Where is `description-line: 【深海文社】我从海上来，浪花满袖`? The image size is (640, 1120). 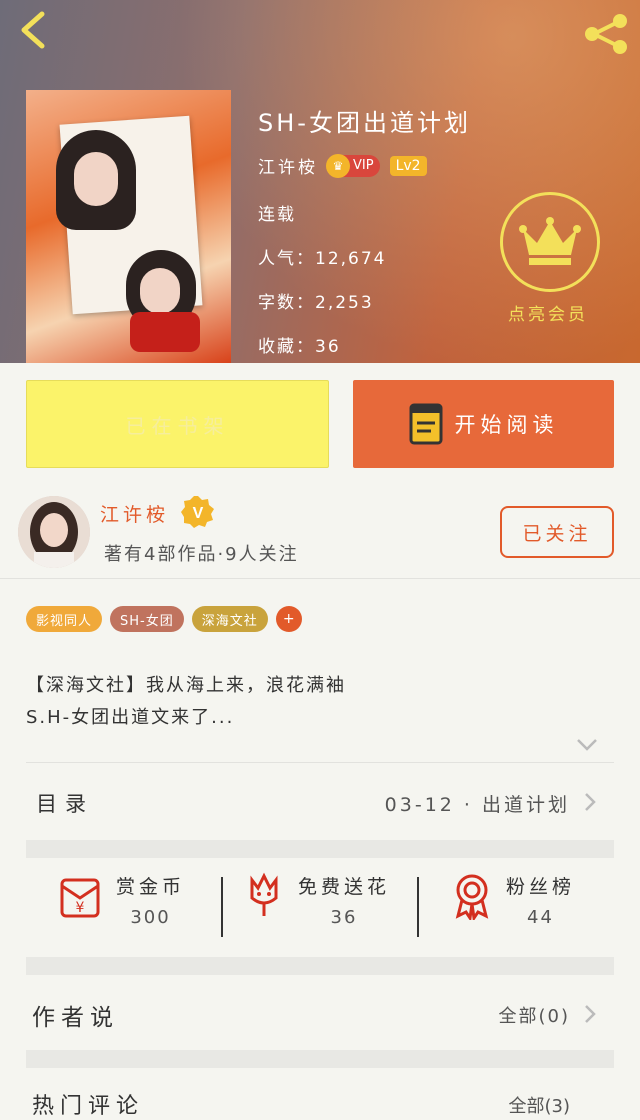
description-line: 【深海文社】我从海上来，浪花满袖 is located at coordinates (186, 685).